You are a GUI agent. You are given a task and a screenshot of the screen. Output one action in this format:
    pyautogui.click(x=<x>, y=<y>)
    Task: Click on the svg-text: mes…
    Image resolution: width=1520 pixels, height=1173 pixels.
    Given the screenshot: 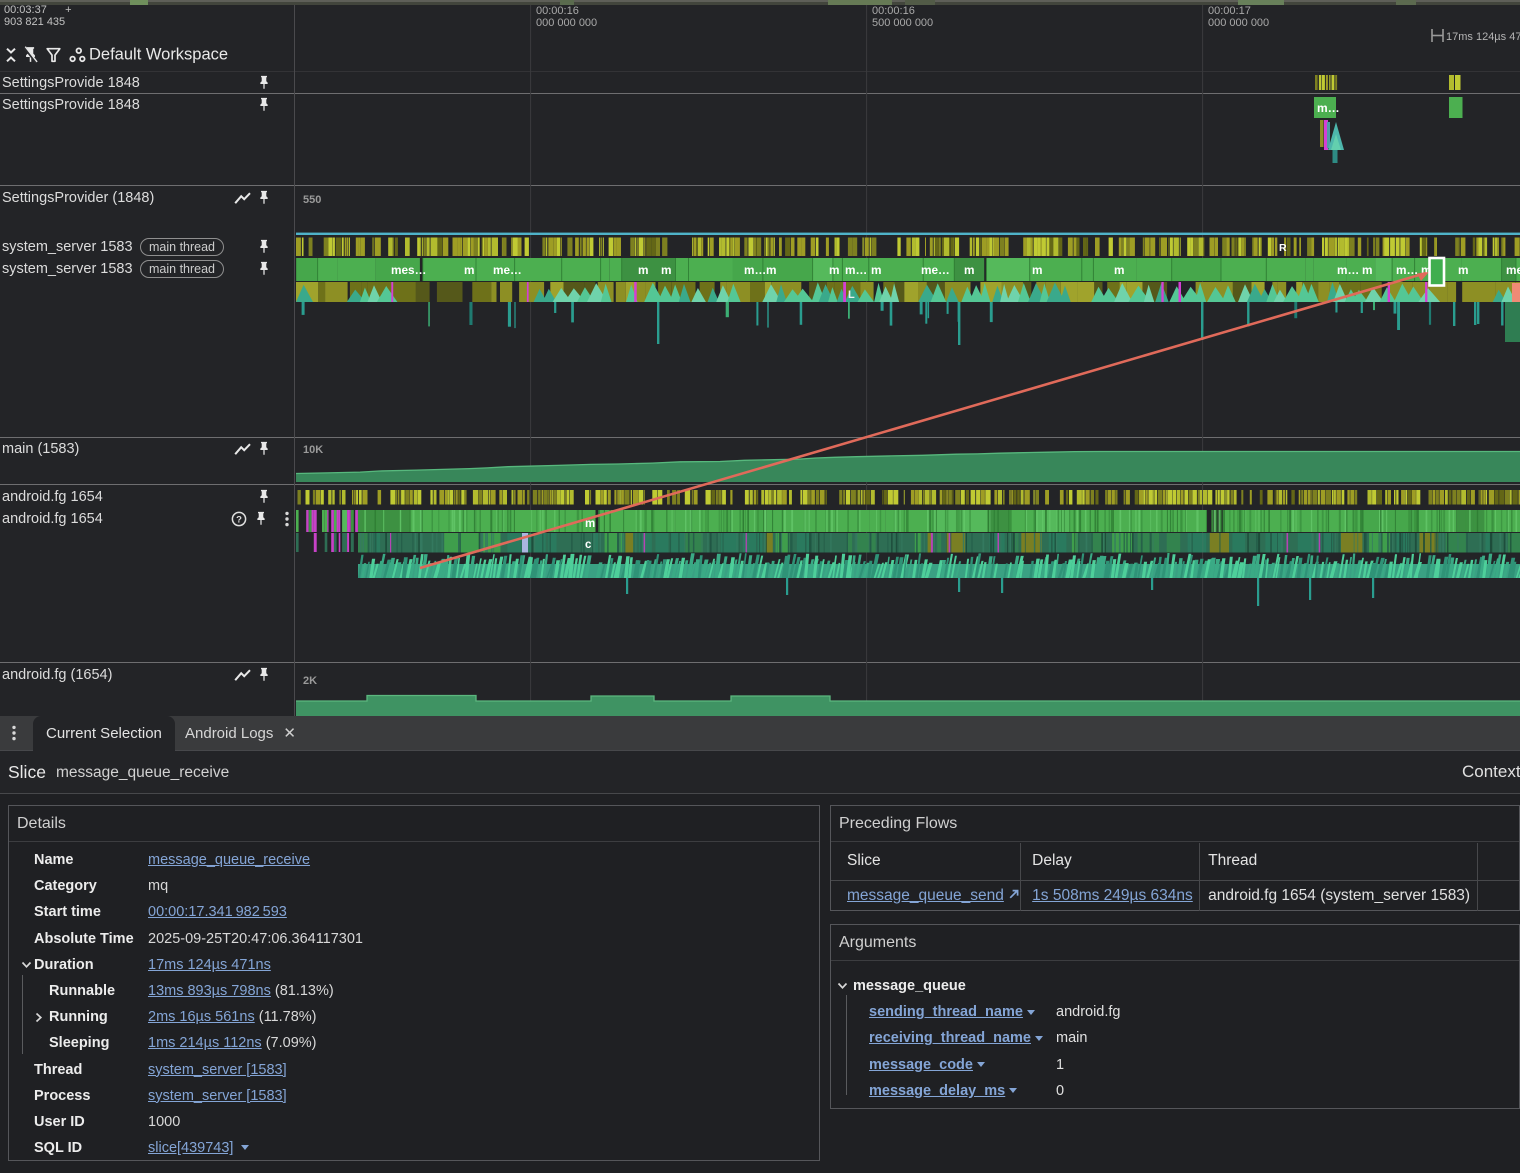 What is the action you would take?
    pyautogui.click(x=408, y=270)
    